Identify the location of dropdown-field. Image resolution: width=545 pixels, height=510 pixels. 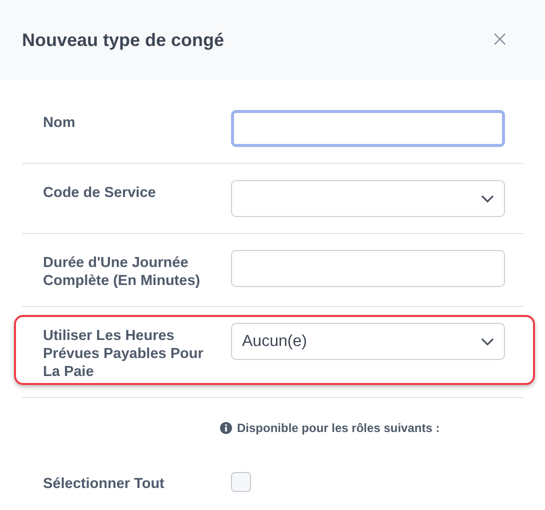
(368, 198).